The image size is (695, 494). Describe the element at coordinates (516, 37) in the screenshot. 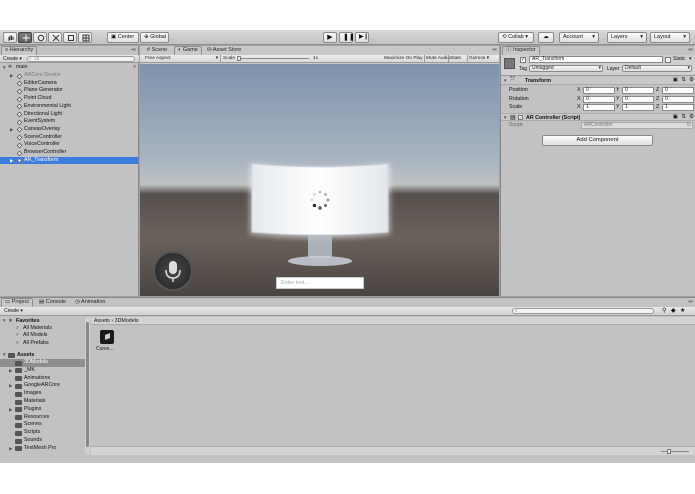

I see `collab-button: ⟲ Collab ▾` at that location.